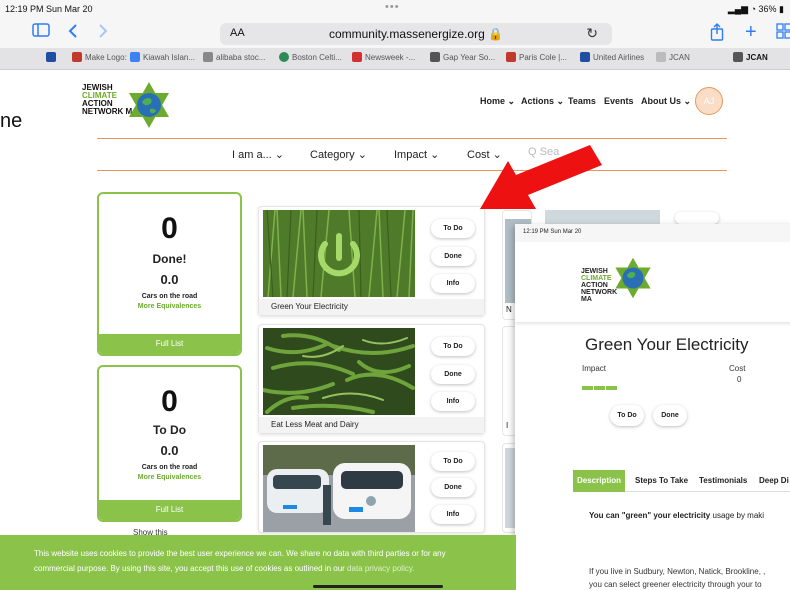  What do you see at coordinates (739, 379) in the screenshot?
I see `cost-value: 0` at bounding box center [739, 379].